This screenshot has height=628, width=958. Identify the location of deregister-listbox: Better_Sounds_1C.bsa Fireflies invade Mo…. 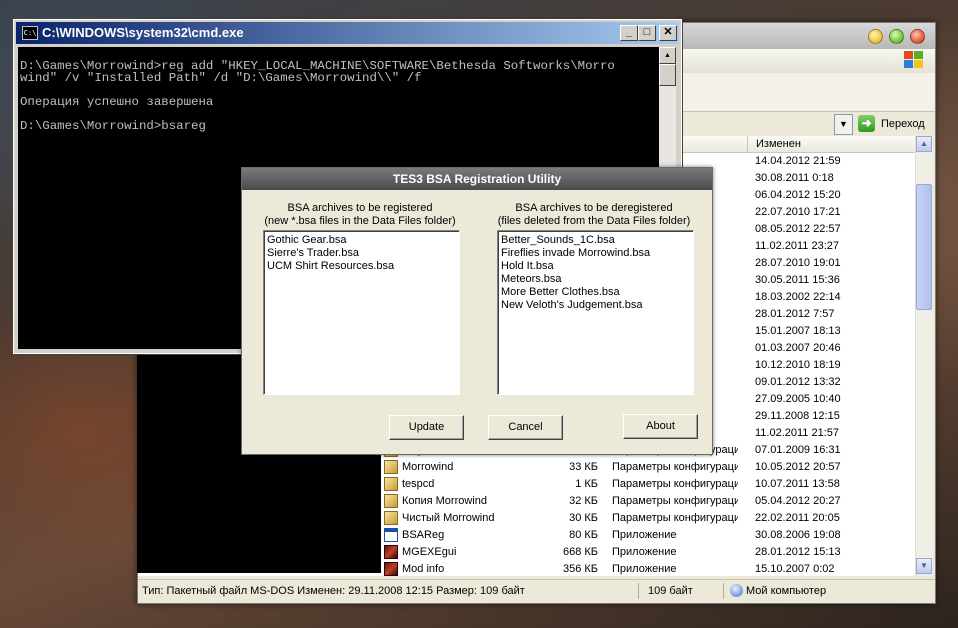
(595, 312).